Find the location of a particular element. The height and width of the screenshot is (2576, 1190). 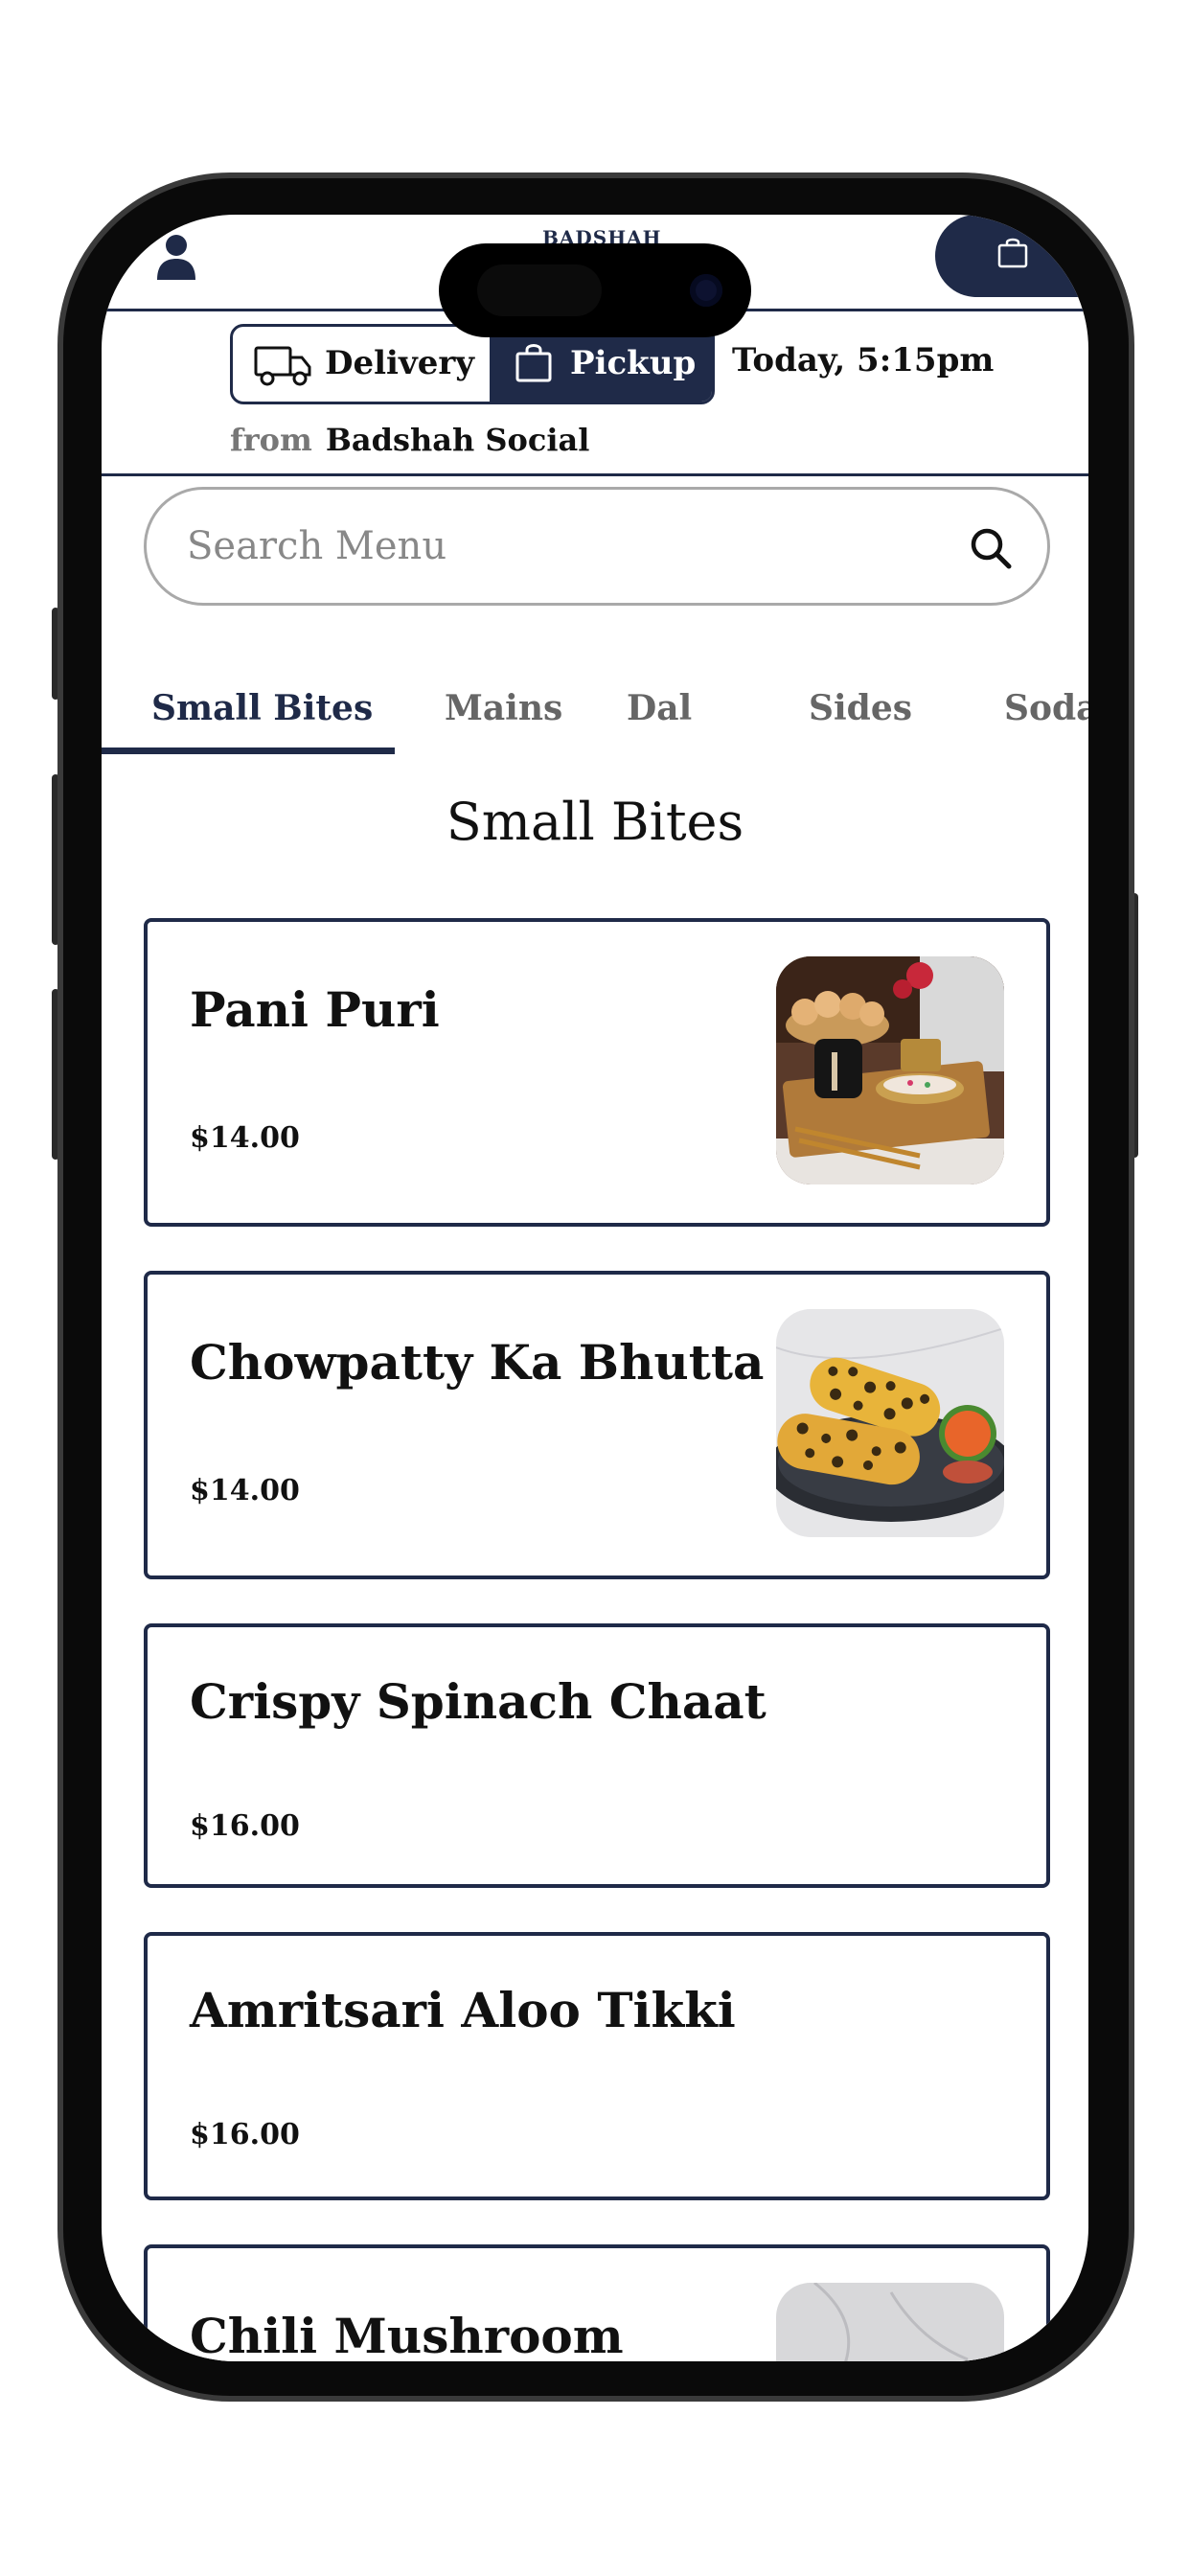

tab-soda: Soda is located at coordinates (1046, 708).